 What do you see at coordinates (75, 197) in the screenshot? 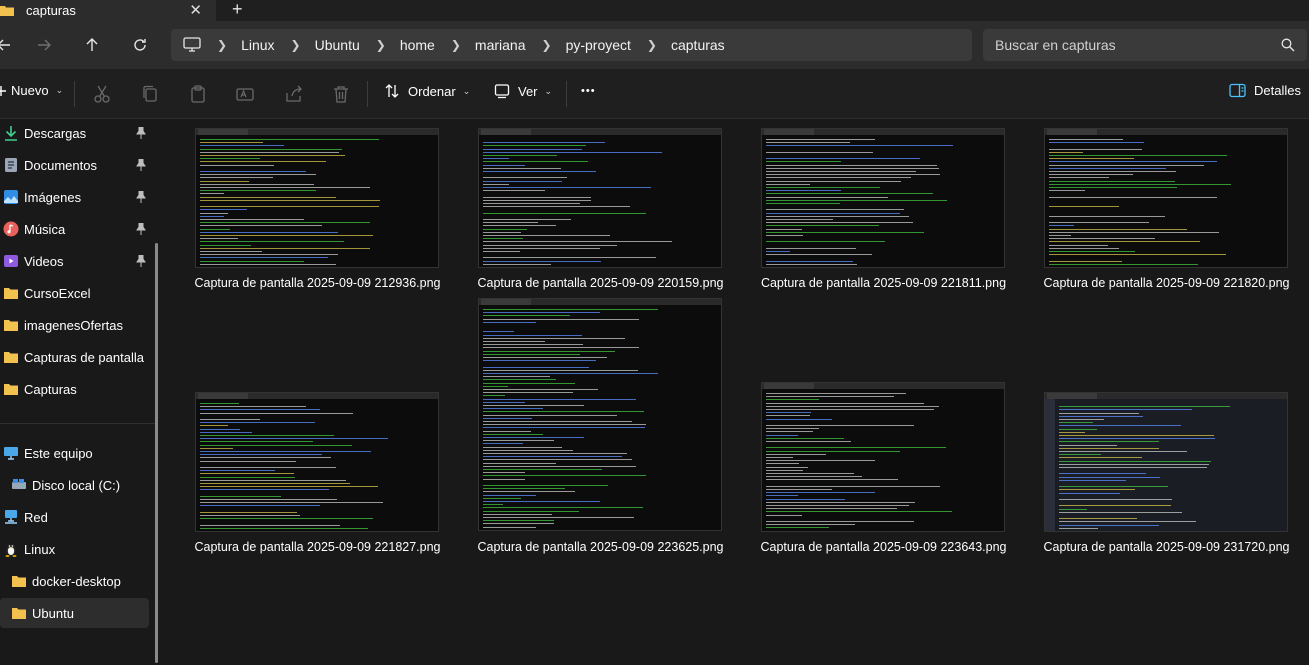
I see `sidebar-item-imagenes: Imágenes` at bounding box center [75, 197].